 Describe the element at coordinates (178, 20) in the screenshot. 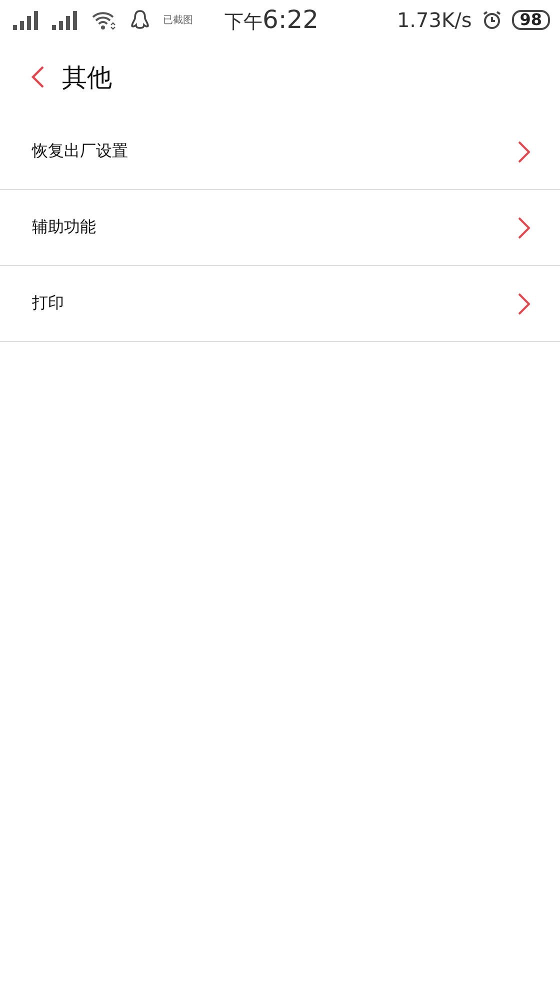

I see `screenshot-notification: 已截图` at that location.